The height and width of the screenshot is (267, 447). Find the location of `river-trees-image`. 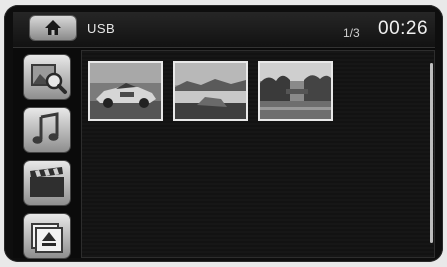

river-trees-image is located at coordinates (295, 91).